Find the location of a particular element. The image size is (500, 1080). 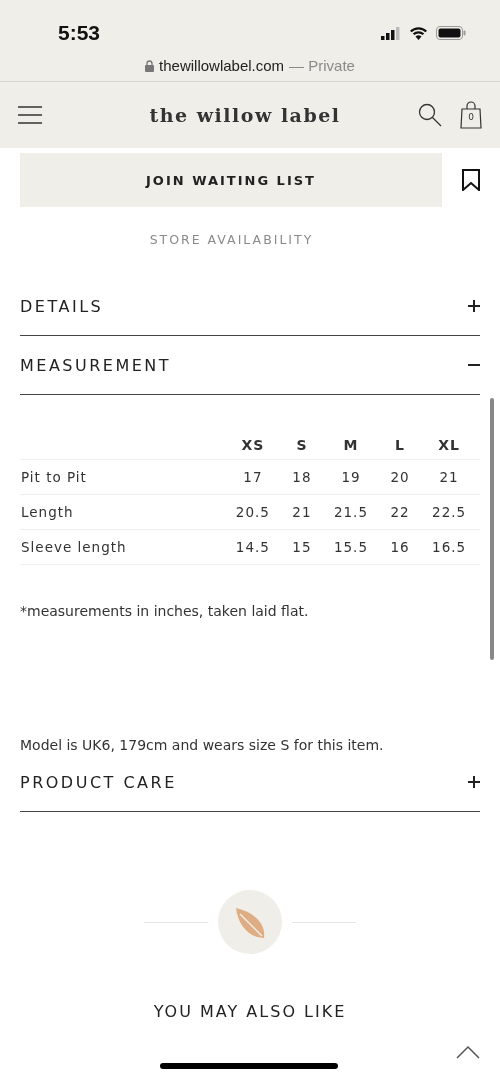

table-cell: 20 is located at coordinates (400, 477).